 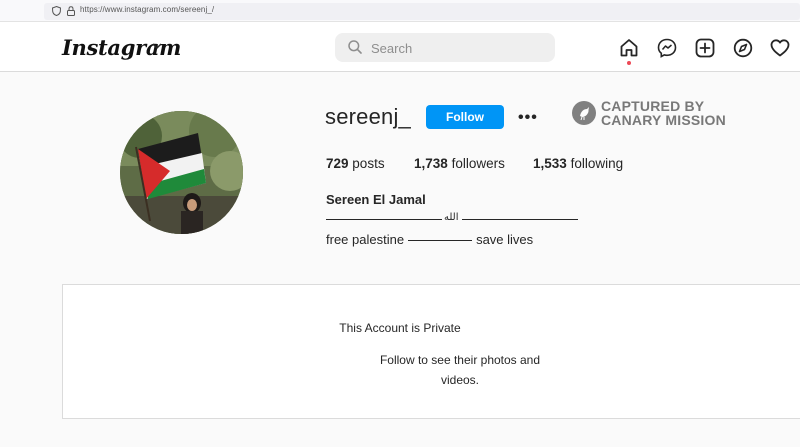 I want to click on search-placeholder: Search, so click(x=391, y=48).